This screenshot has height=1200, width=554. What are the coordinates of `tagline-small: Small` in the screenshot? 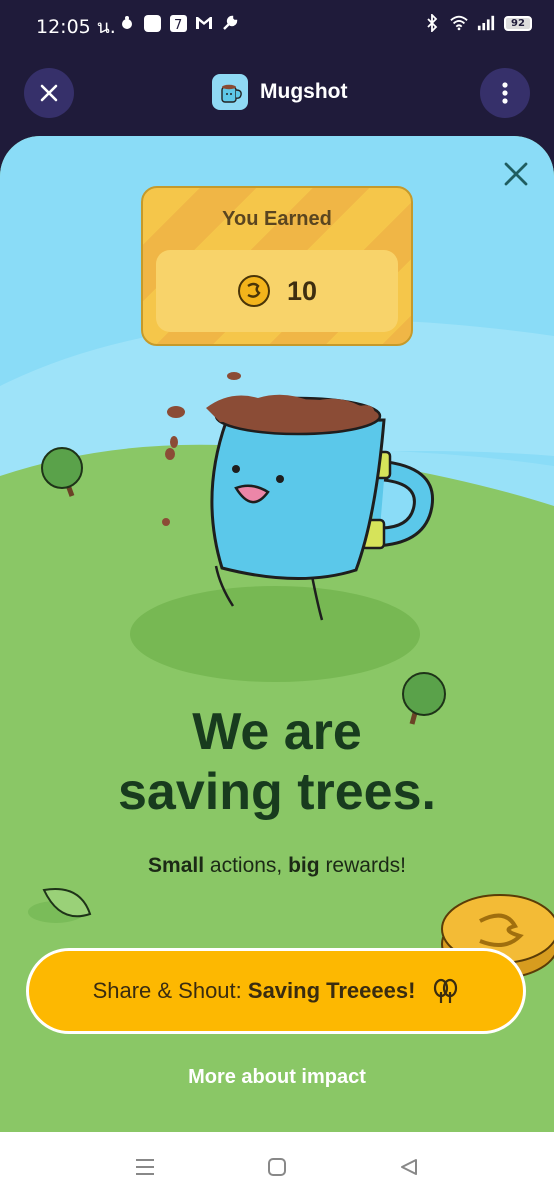 It's located at (176, 865).